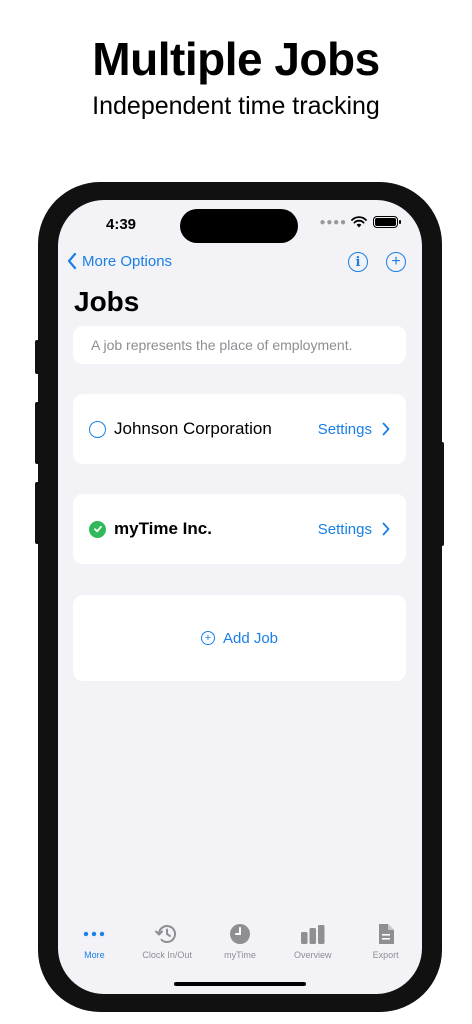 The height and width of the screenshot is (1024, 472). What do you see at coordinates (37, 433) in the screenshot?
I see `phone-volume-up` at bounding box center [37, 433].